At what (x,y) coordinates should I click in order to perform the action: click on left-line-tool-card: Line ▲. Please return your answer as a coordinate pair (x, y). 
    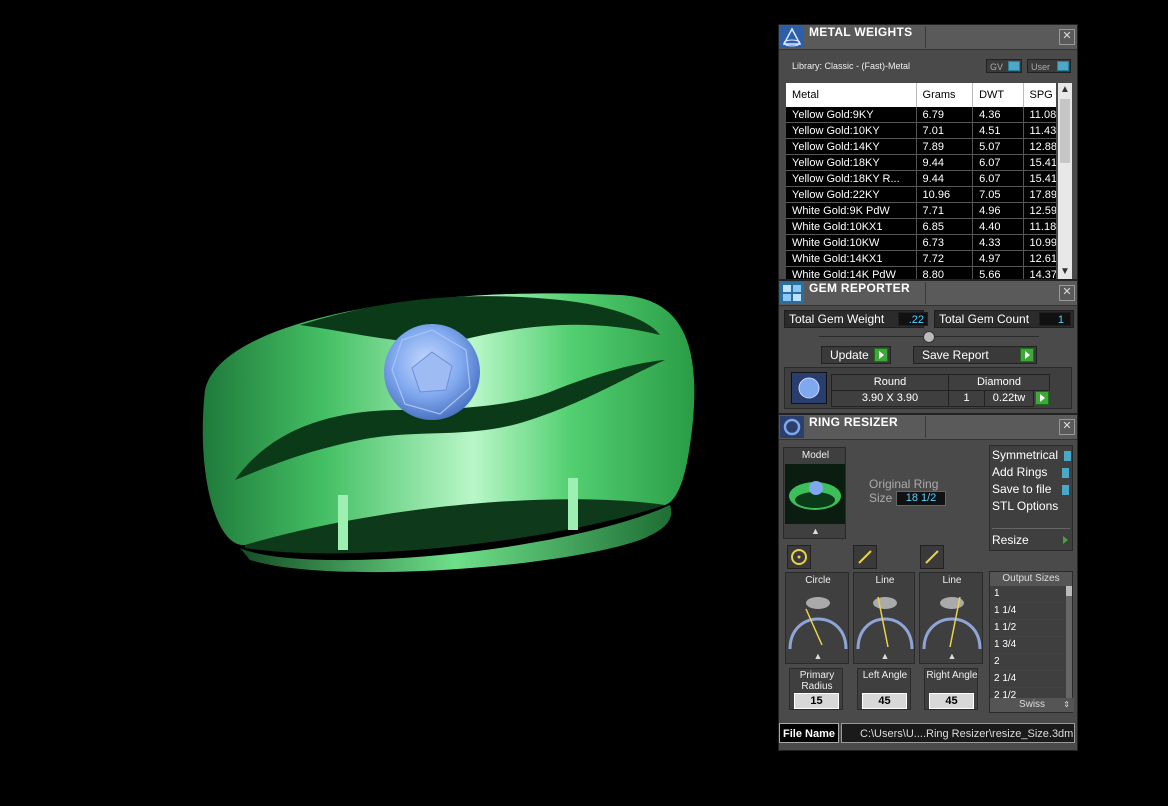
    Looking at the image, I should click on (884, 618).